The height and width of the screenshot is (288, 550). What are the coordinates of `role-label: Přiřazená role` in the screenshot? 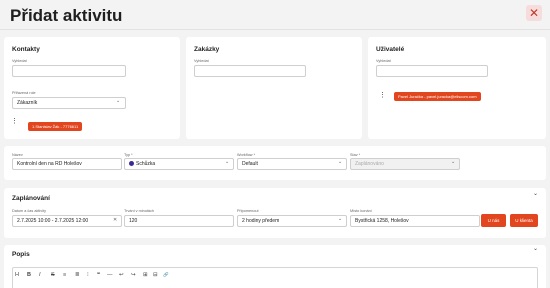 It's located at (24, 93).